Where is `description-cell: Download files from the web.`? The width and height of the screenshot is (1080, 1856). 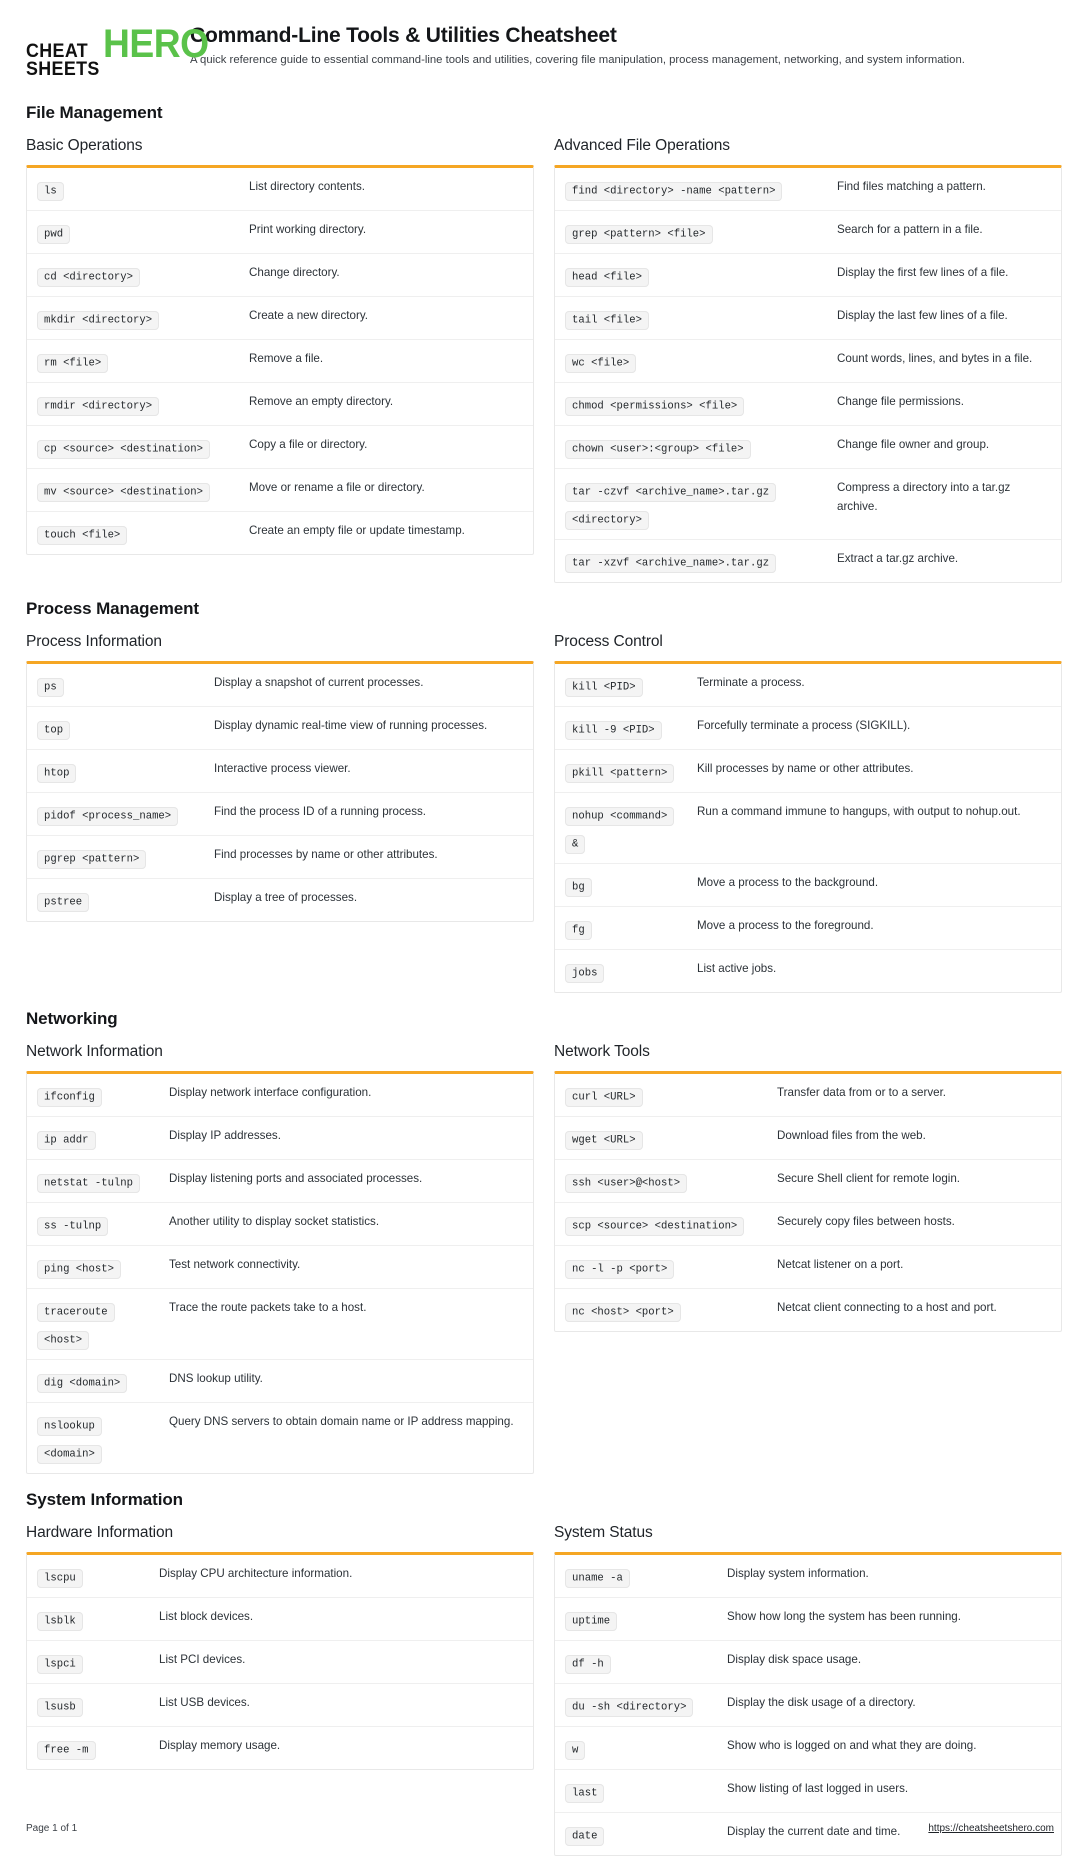 description-cell: Download files from the web. is located at coordinates (851, 1136).